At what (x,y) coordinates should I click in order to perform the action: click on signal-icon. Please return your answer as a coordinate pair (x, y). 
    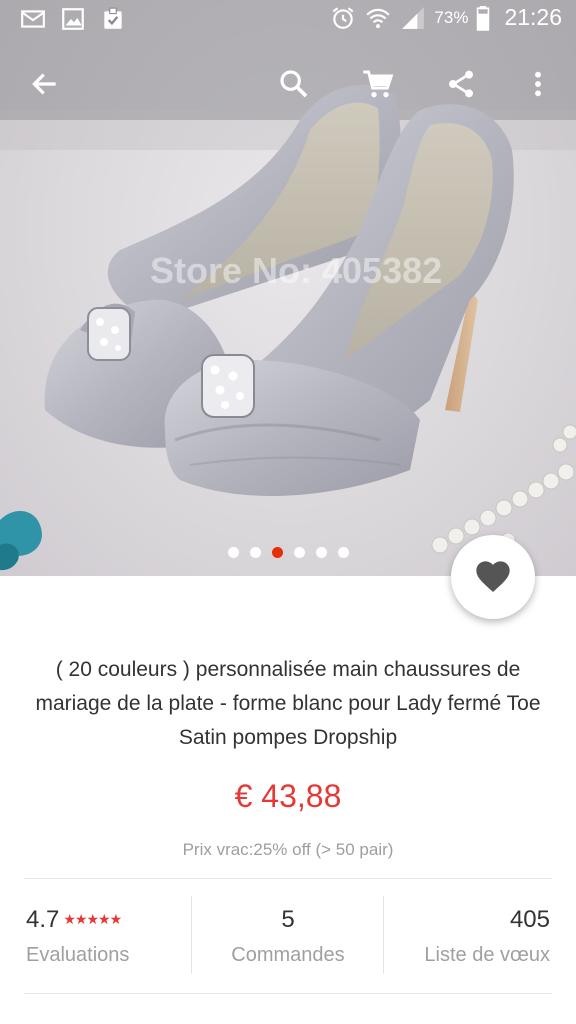
    Looking at the image, I should click on (413, 17).